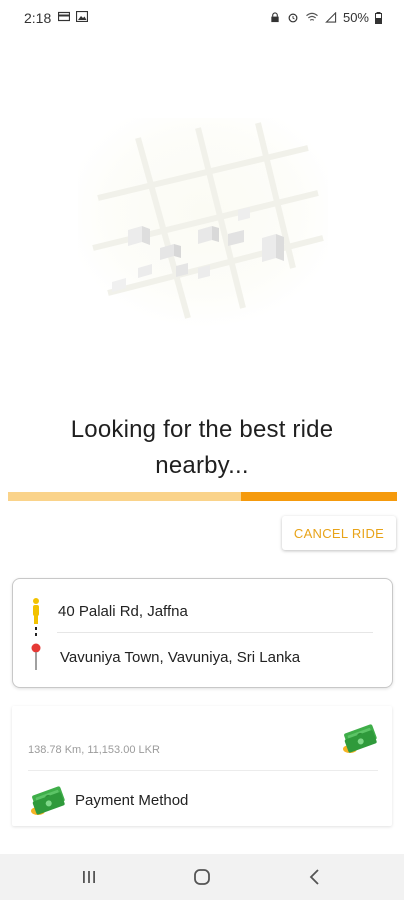  I want to click on fare-summary: 138.78 Km, 11,153.00 LKR, so click(94, 750).